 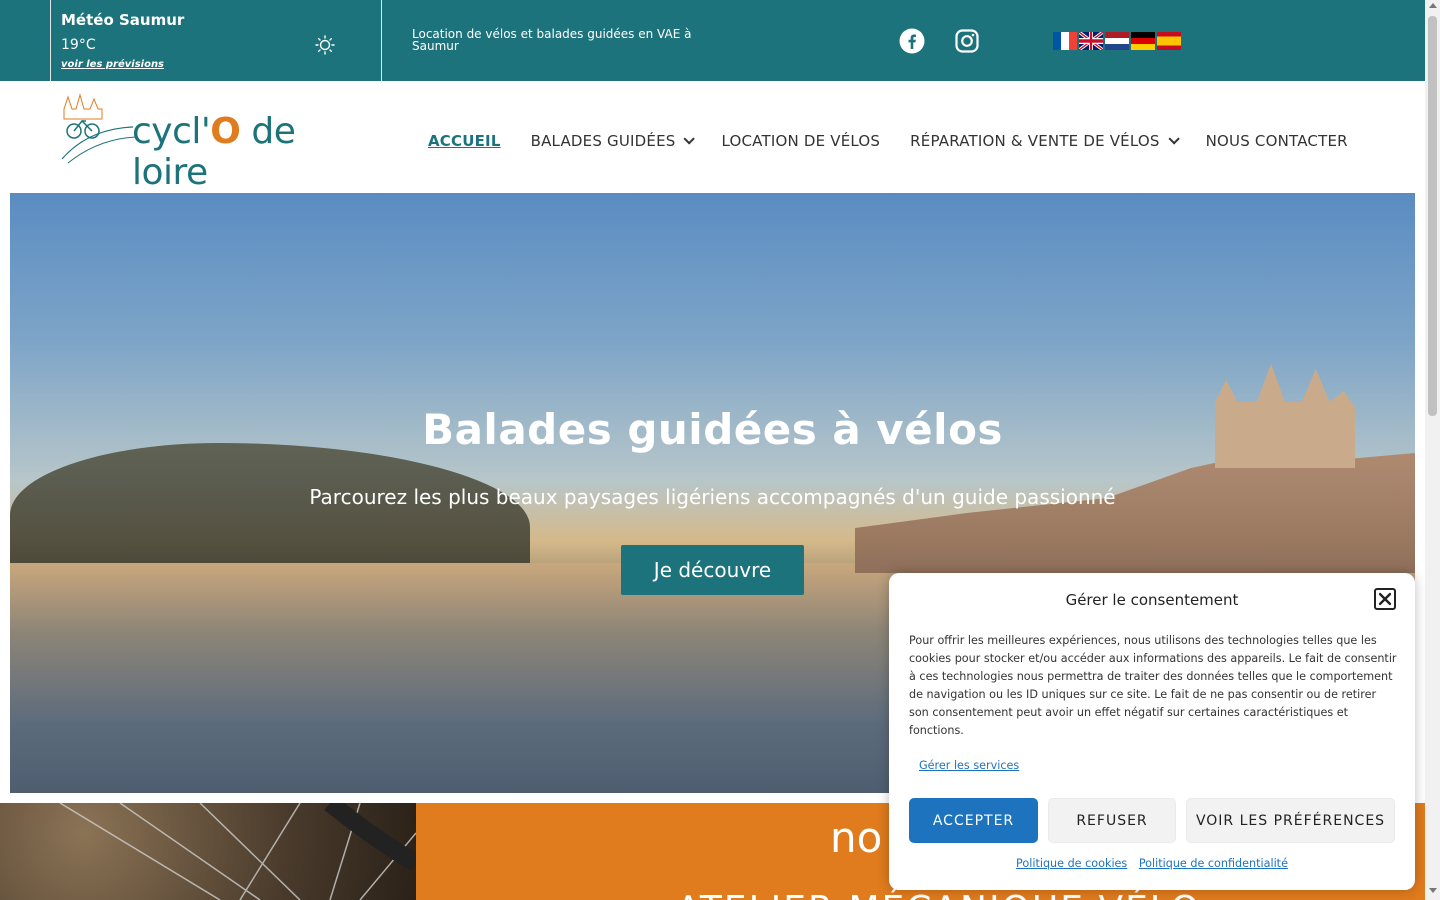 I want to click on bicycle-wheel-image, so click(x=208, y=851).